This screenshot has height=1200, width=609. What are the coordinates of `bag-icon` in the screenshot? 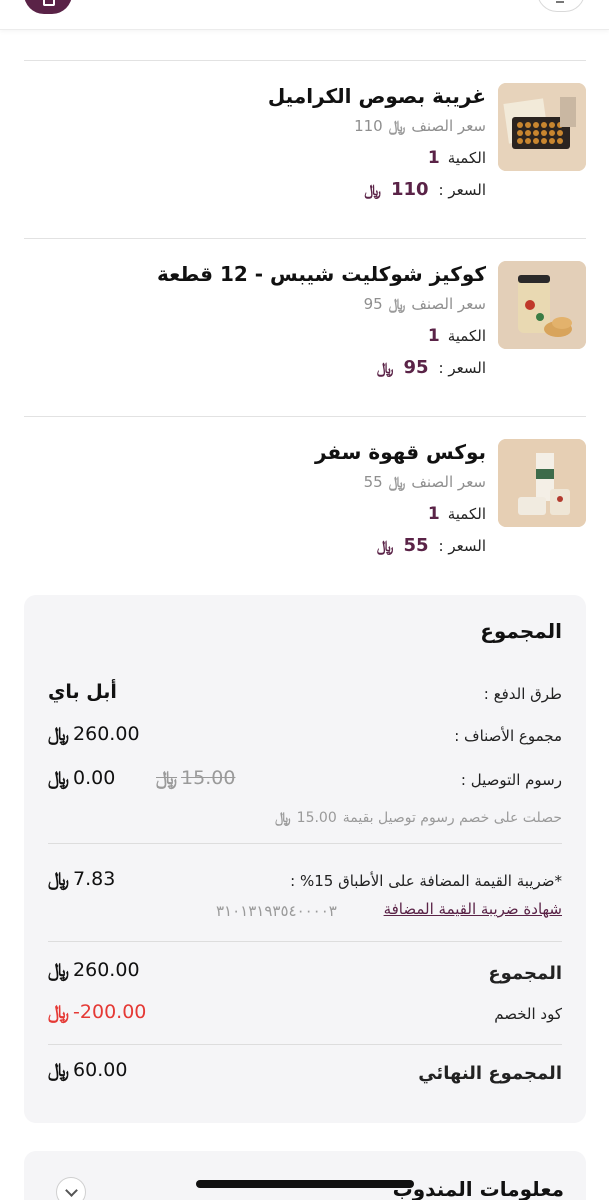 It's located at (49, 3).